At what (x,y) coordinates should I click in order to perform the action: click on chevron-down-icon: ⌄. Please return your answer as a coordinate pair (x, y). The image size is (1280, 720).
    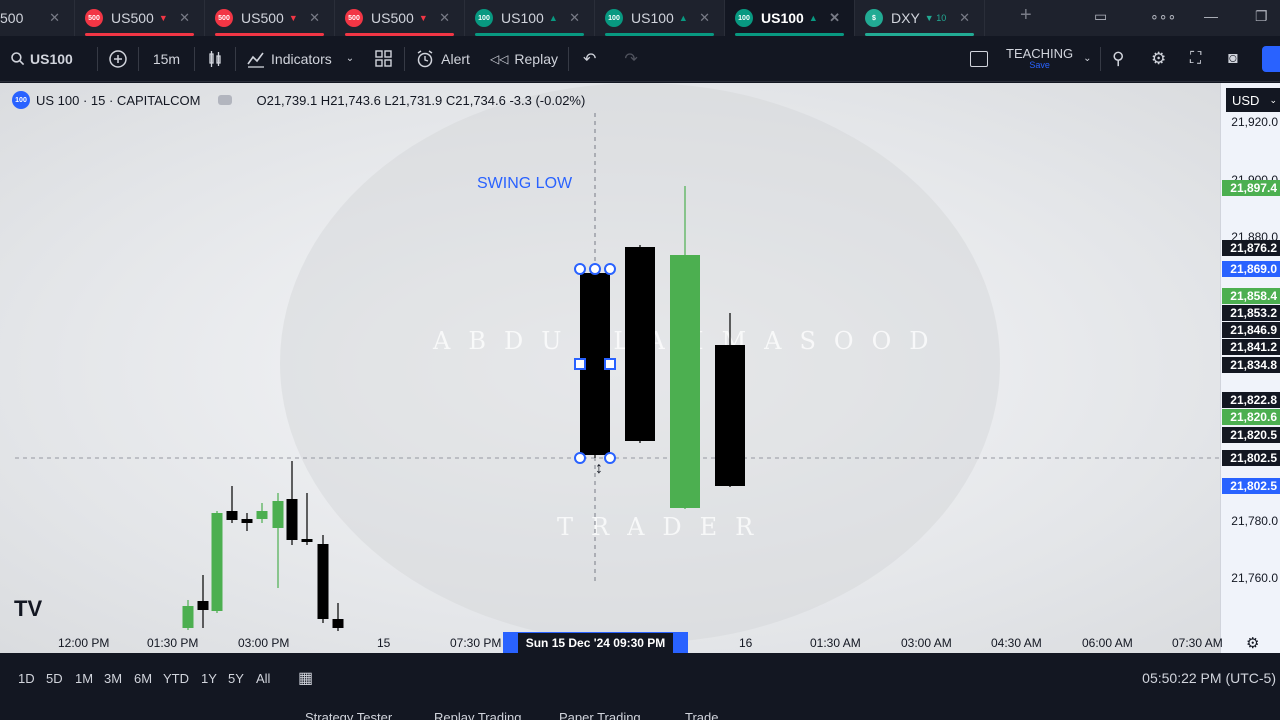
    Looking at the image, I should click on (350, 58).